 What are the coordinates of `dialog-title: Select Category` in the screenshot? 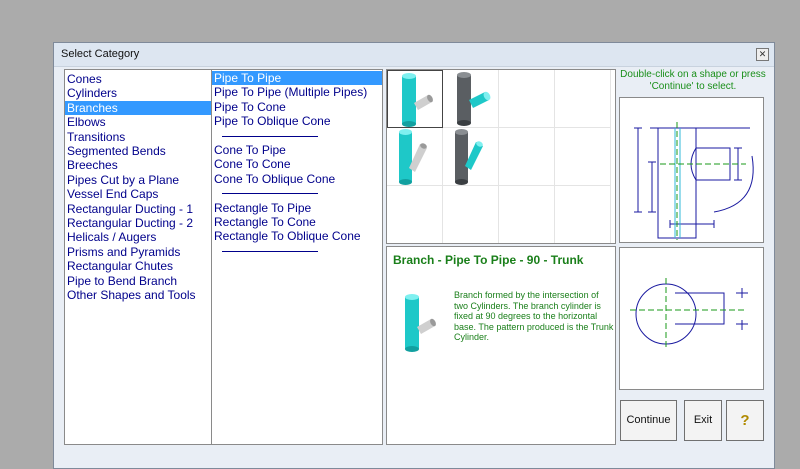 It's located at (100, 54).